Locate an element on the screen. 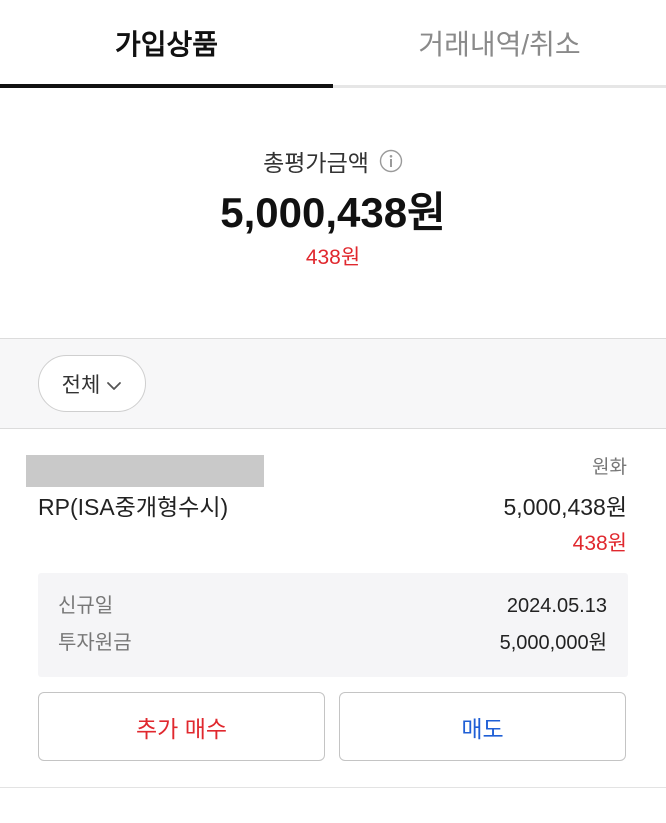 This screenshot has height=823, width=666. filter-dropdown: 전체 is located at coordinates (92, 383).